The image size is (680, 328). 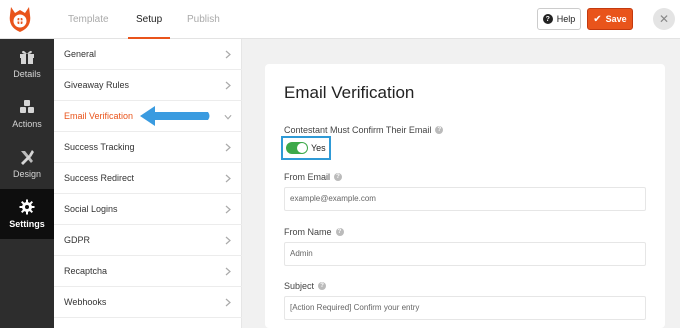 I want to click on from-name-label-text: From Name, so click(x=308, y=232).